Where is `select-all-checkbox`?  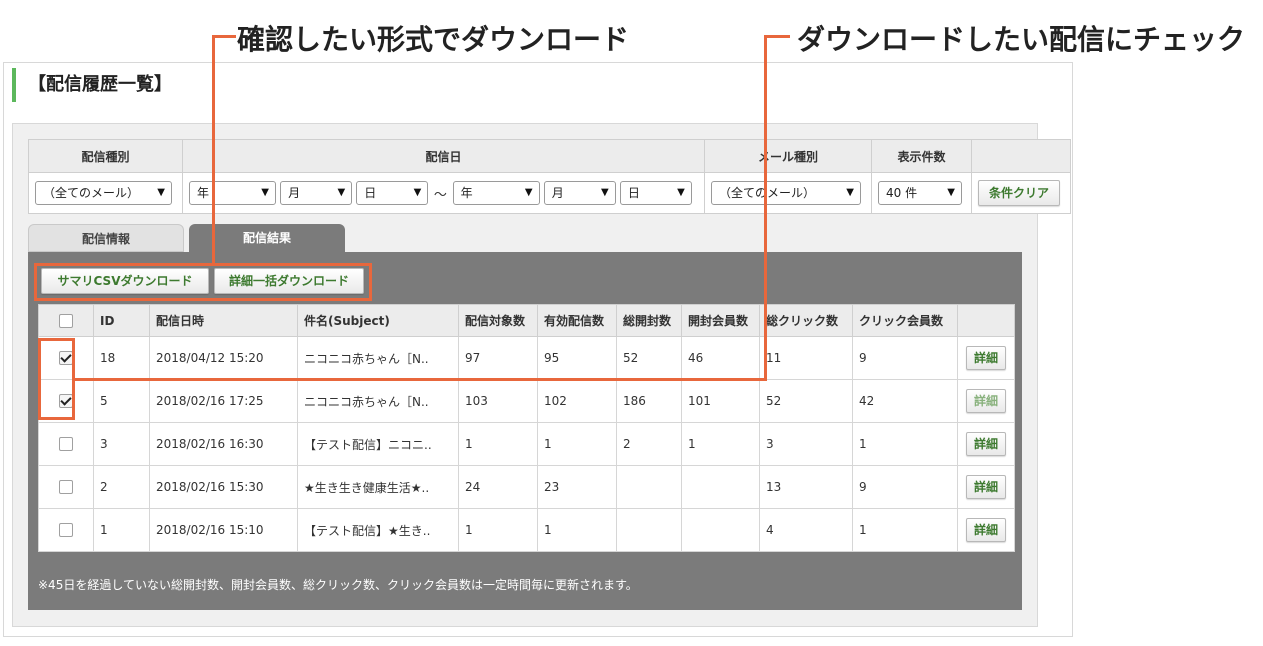
select-all-checkbox is located at coordinates (66, 320).